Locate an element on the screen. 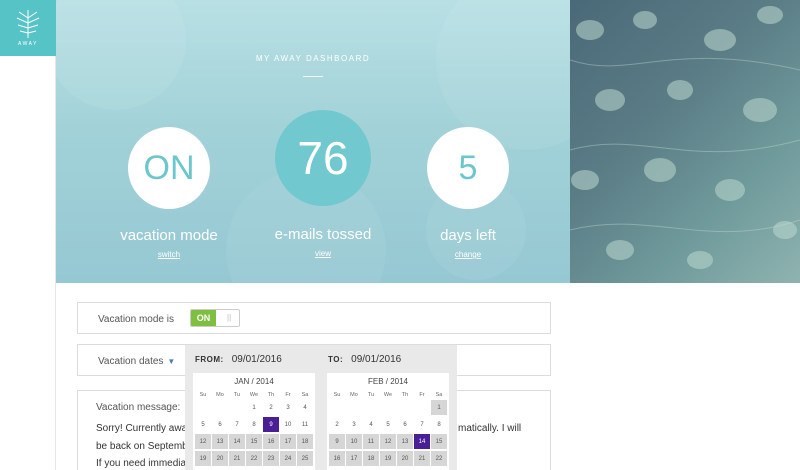 This screenshot has width=800, height=470. calendar-week: 19 20 21 22 23 24 25 is located at coordinates (254, 458).